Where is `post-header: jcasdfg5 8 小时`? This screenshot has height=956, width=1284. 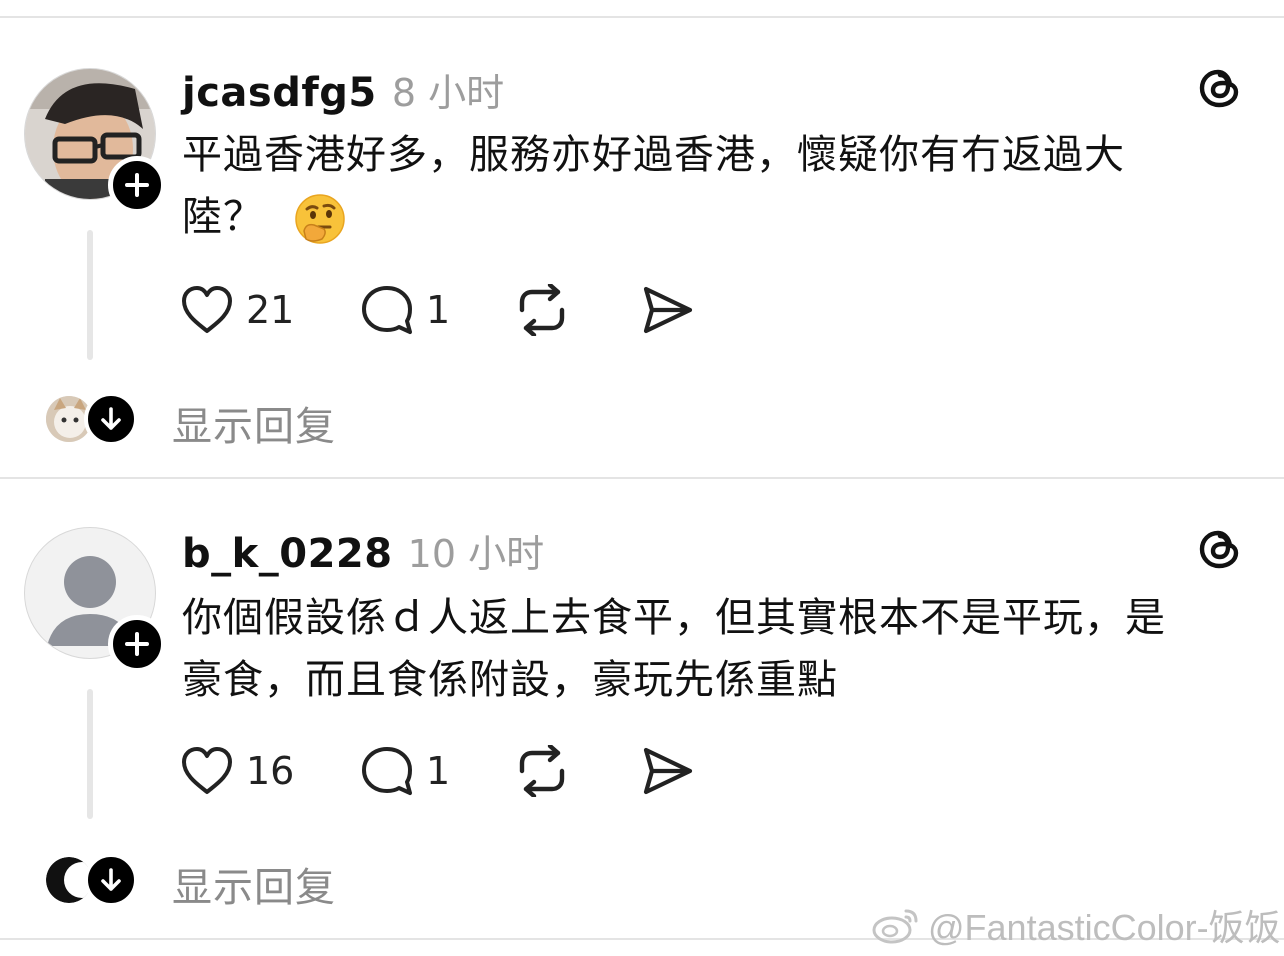 post-header: jcasdfg5 8 小时 is located at coordinates (343, 89).